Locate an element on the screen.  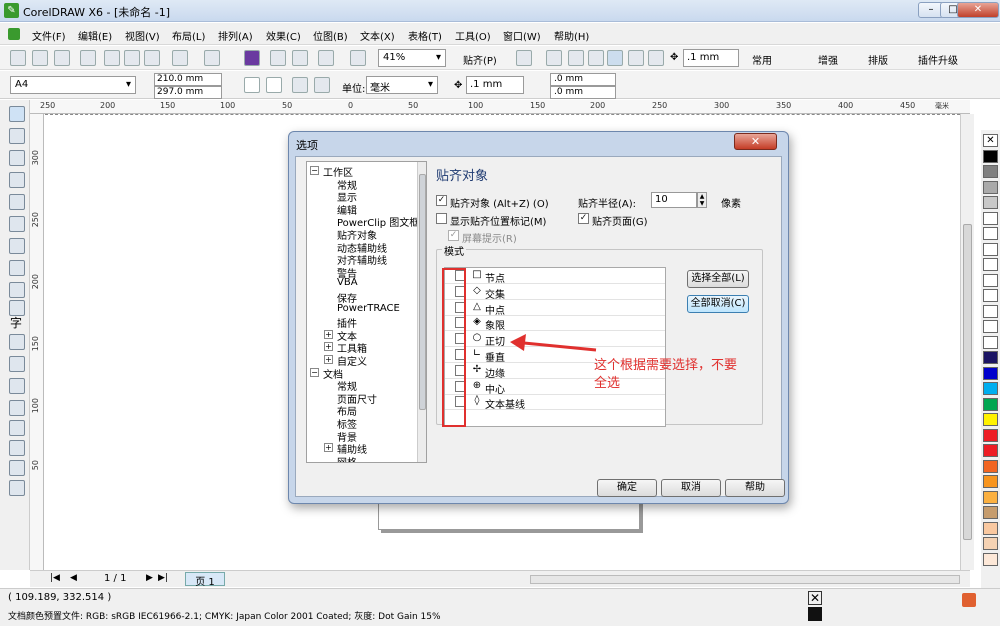
menu-file: 文件(F) is located at coordinates (49, 35).